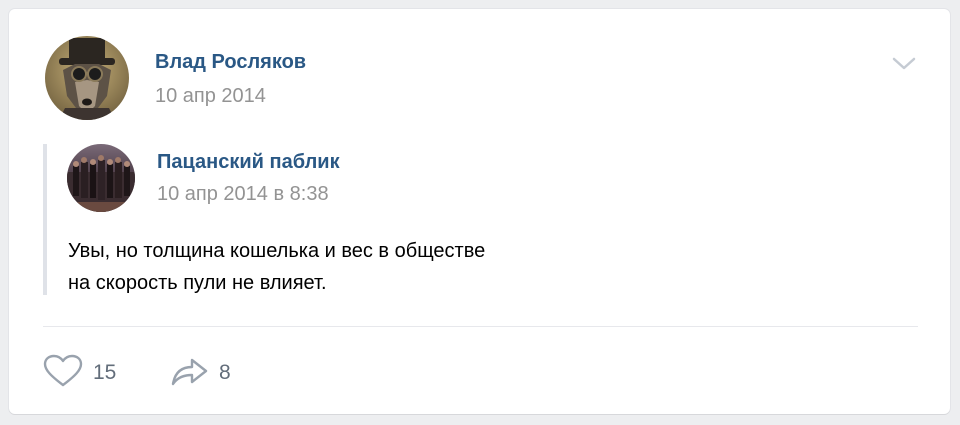  I want to click on author-avatar, so click(87, 78).